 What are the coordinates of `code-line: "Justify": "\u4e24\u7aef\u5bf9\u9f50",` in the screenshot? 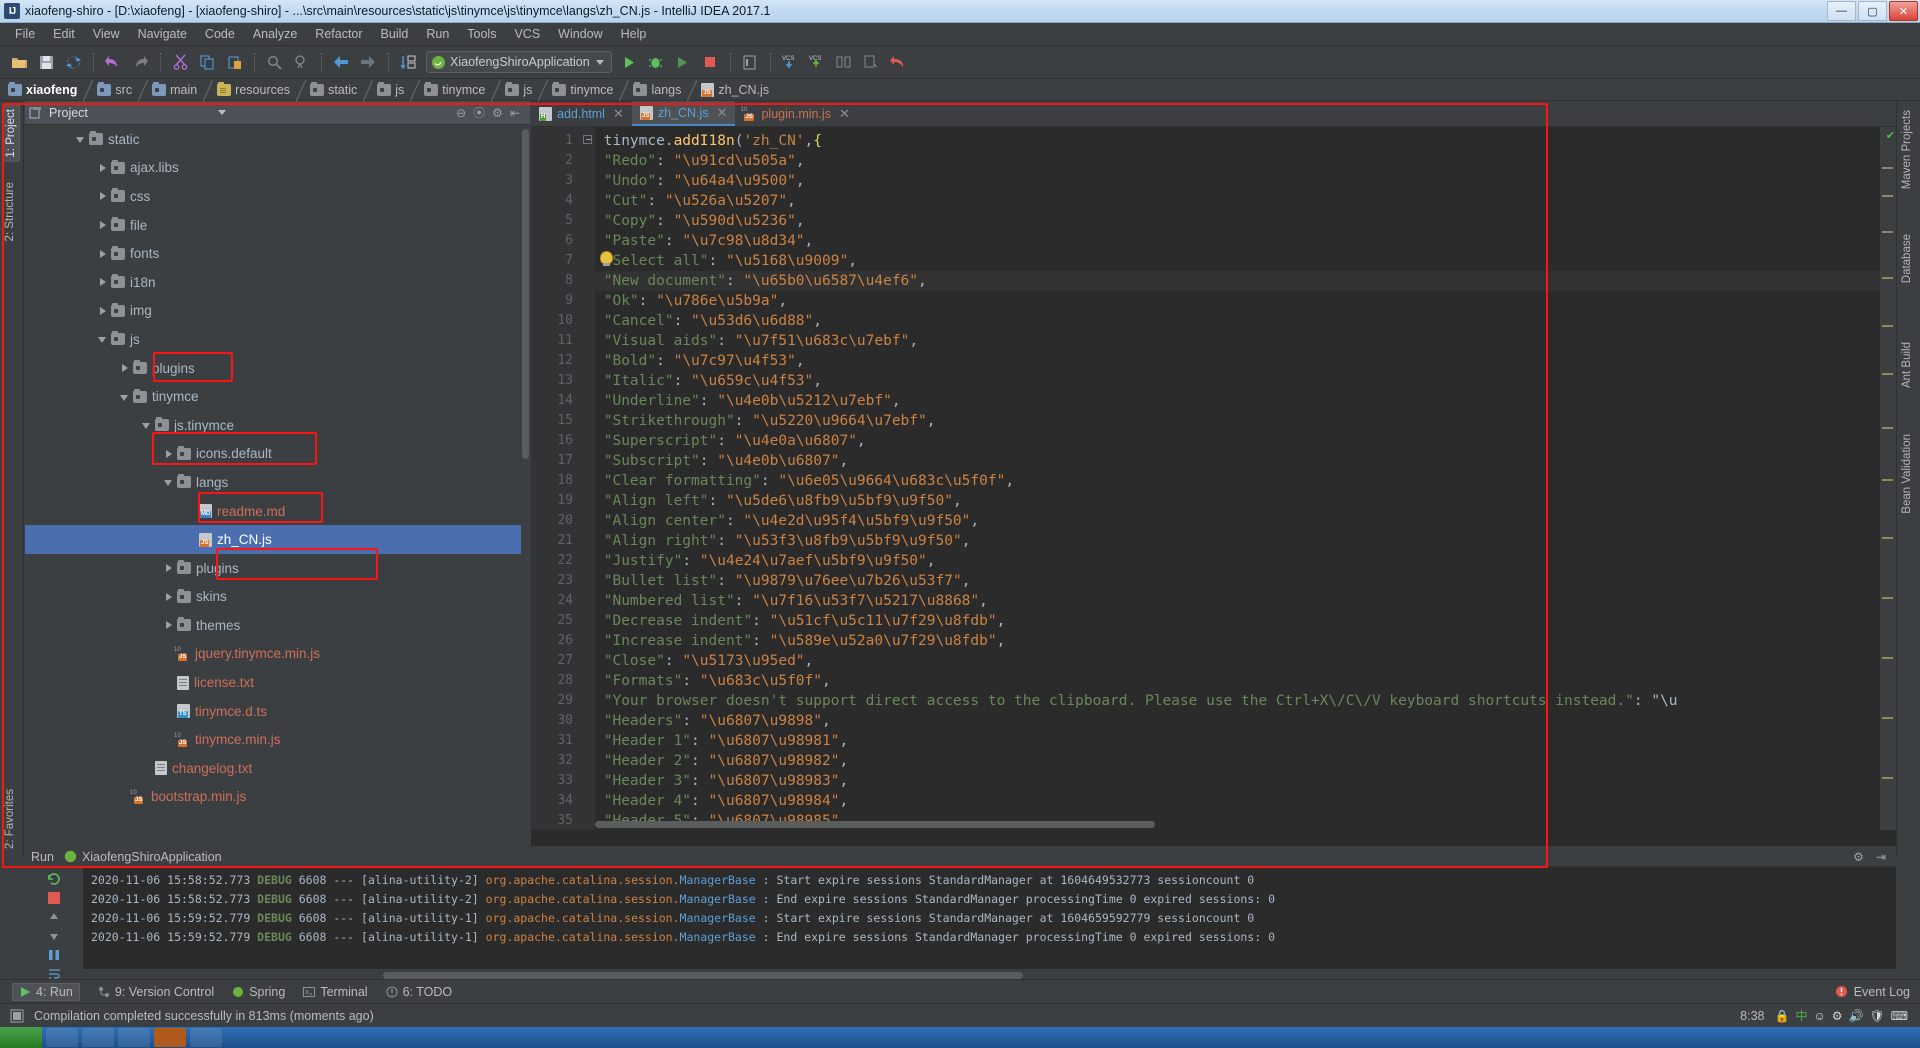 It's located at (1245, 561).